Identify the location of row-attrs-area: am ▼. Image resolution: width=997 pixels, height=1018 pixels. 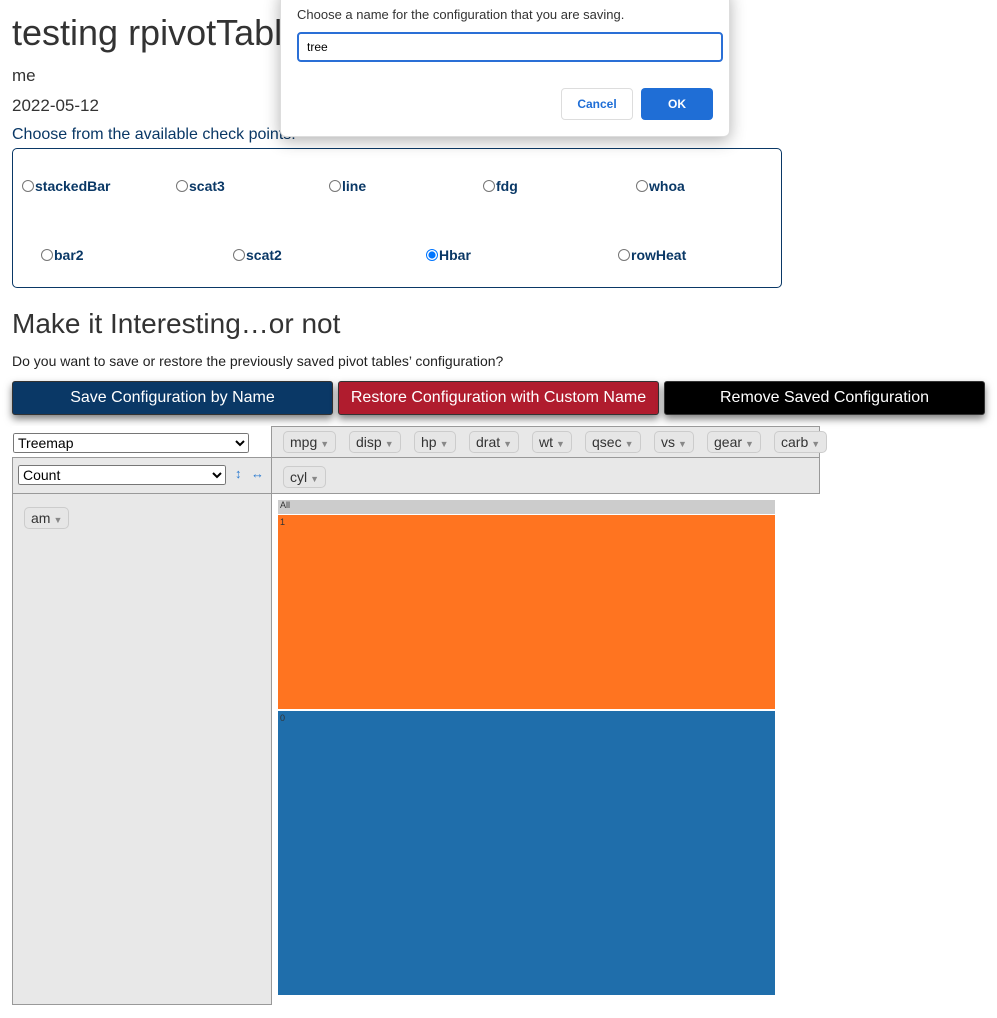
(142, 749).